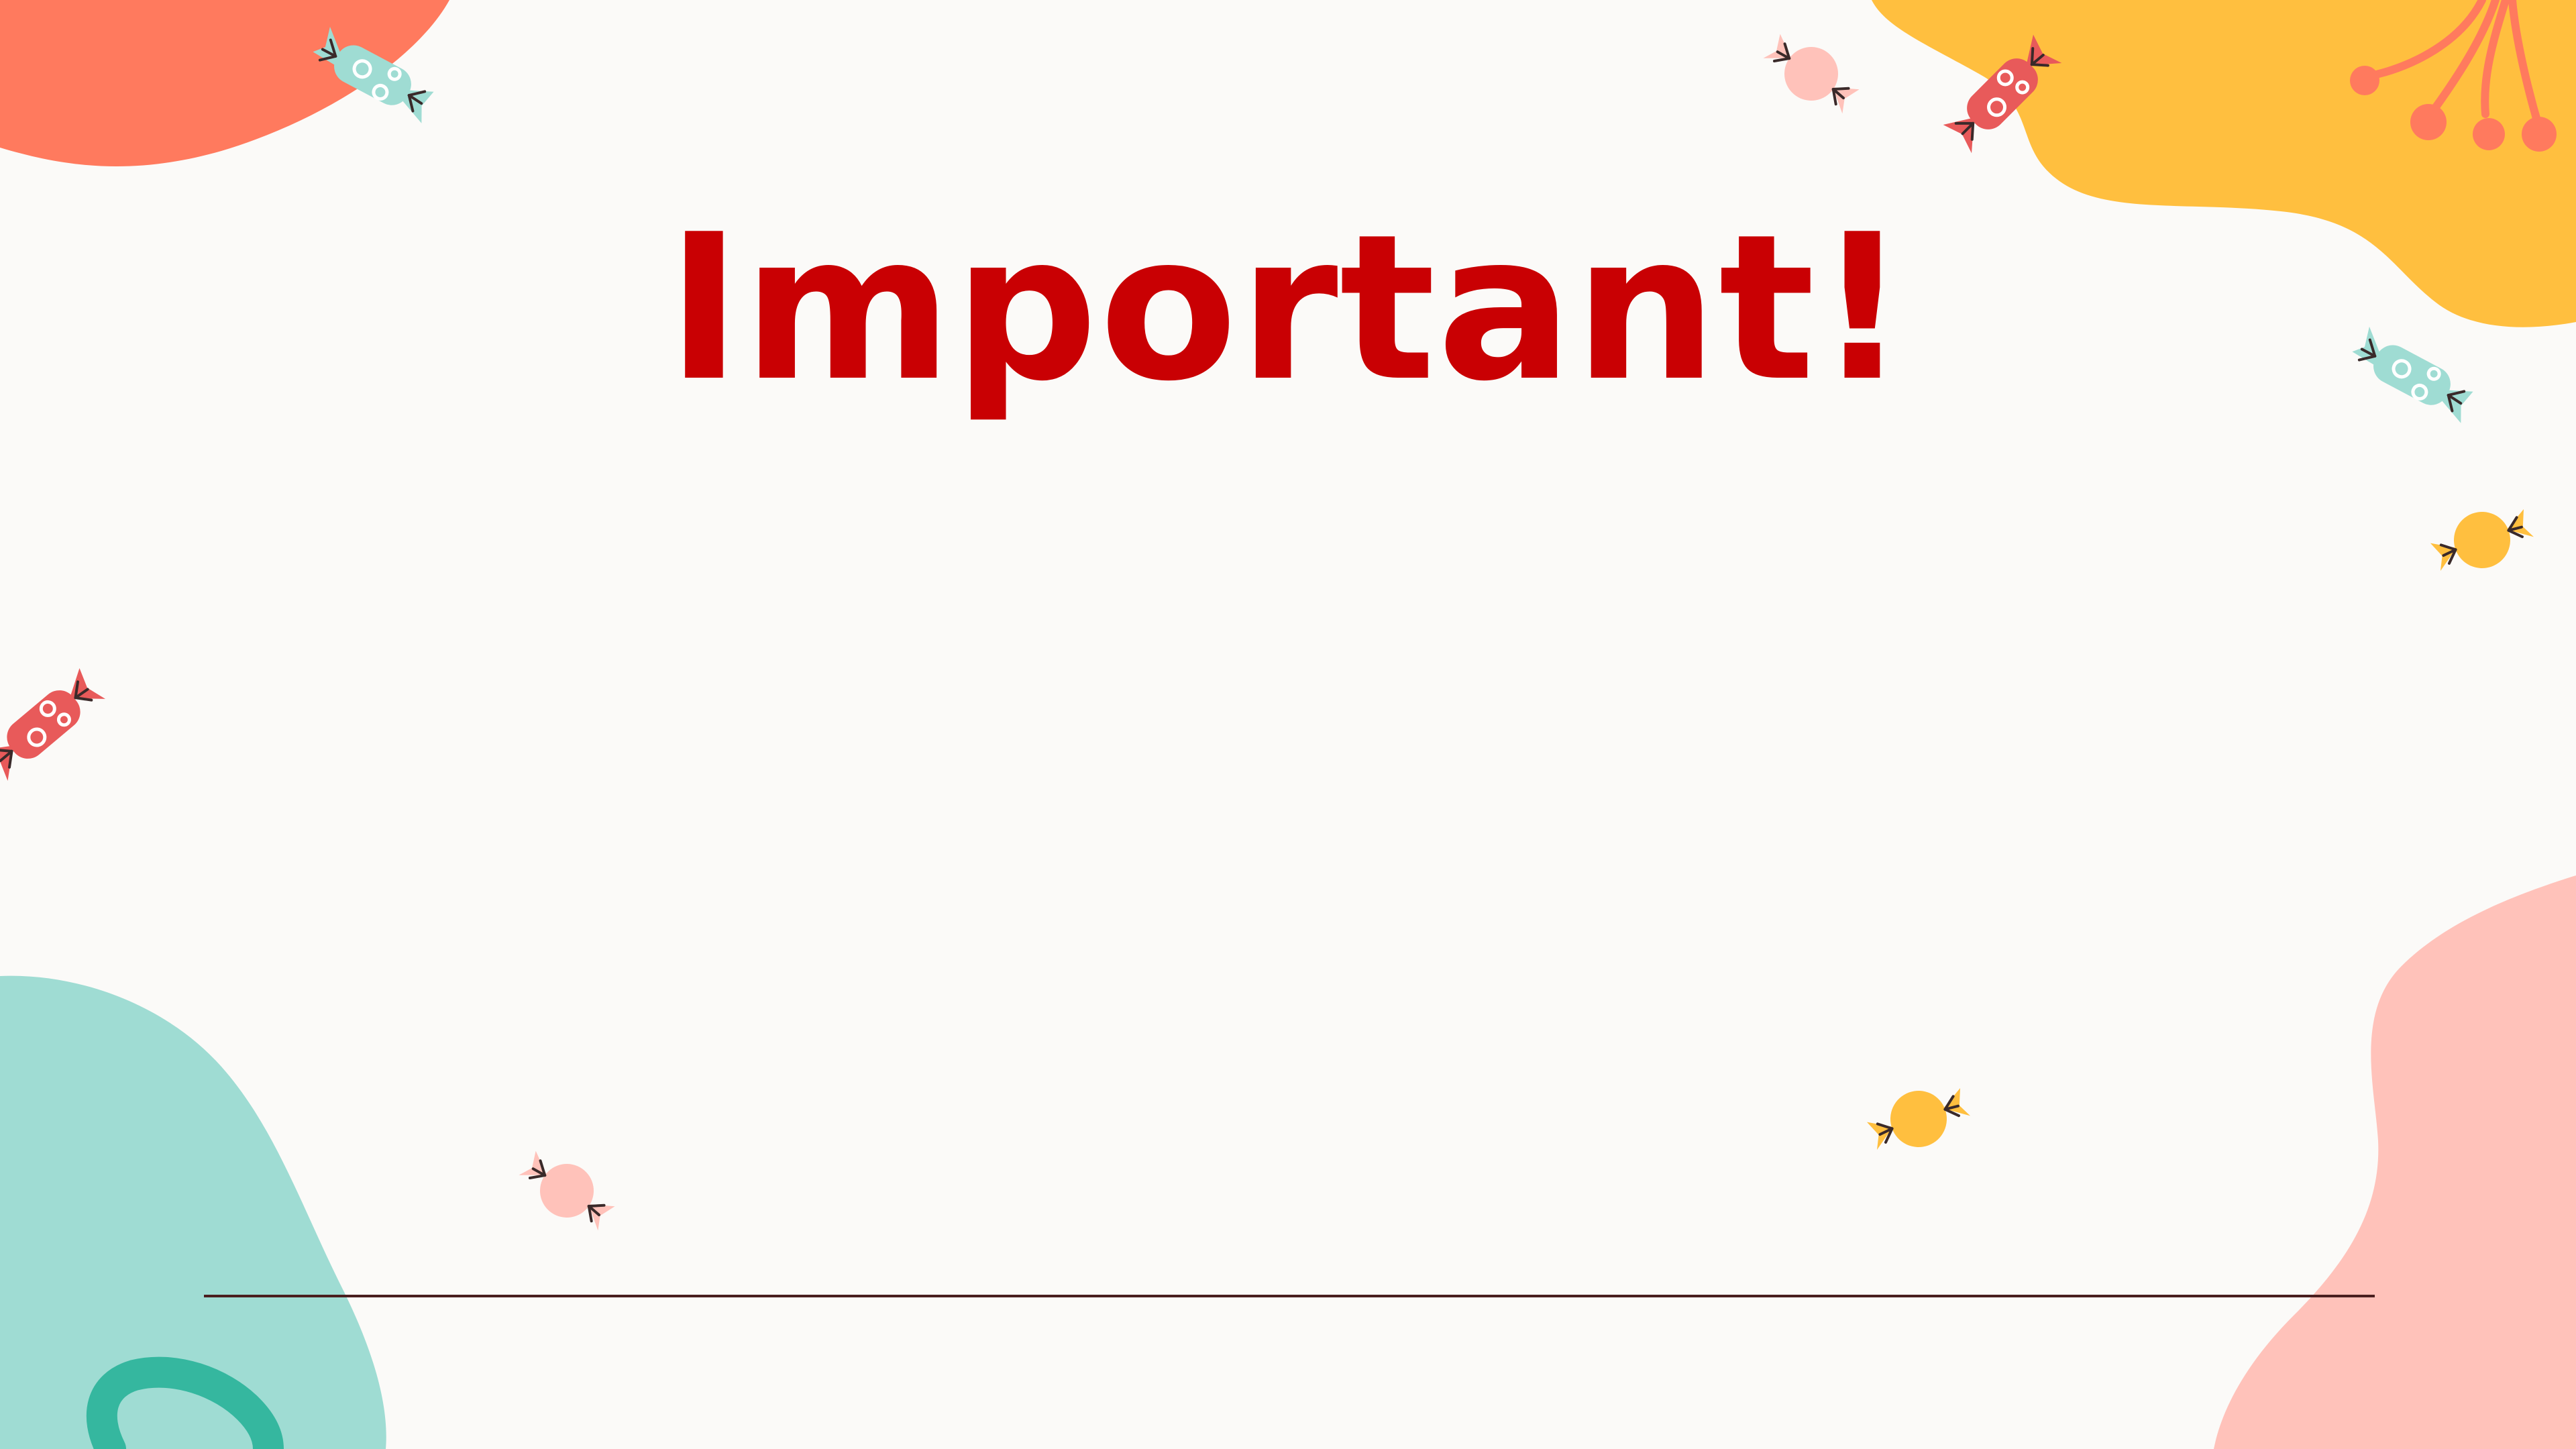 The image size is (2576, 1449). I want to click on pink-blob, so click(2395, 1162).